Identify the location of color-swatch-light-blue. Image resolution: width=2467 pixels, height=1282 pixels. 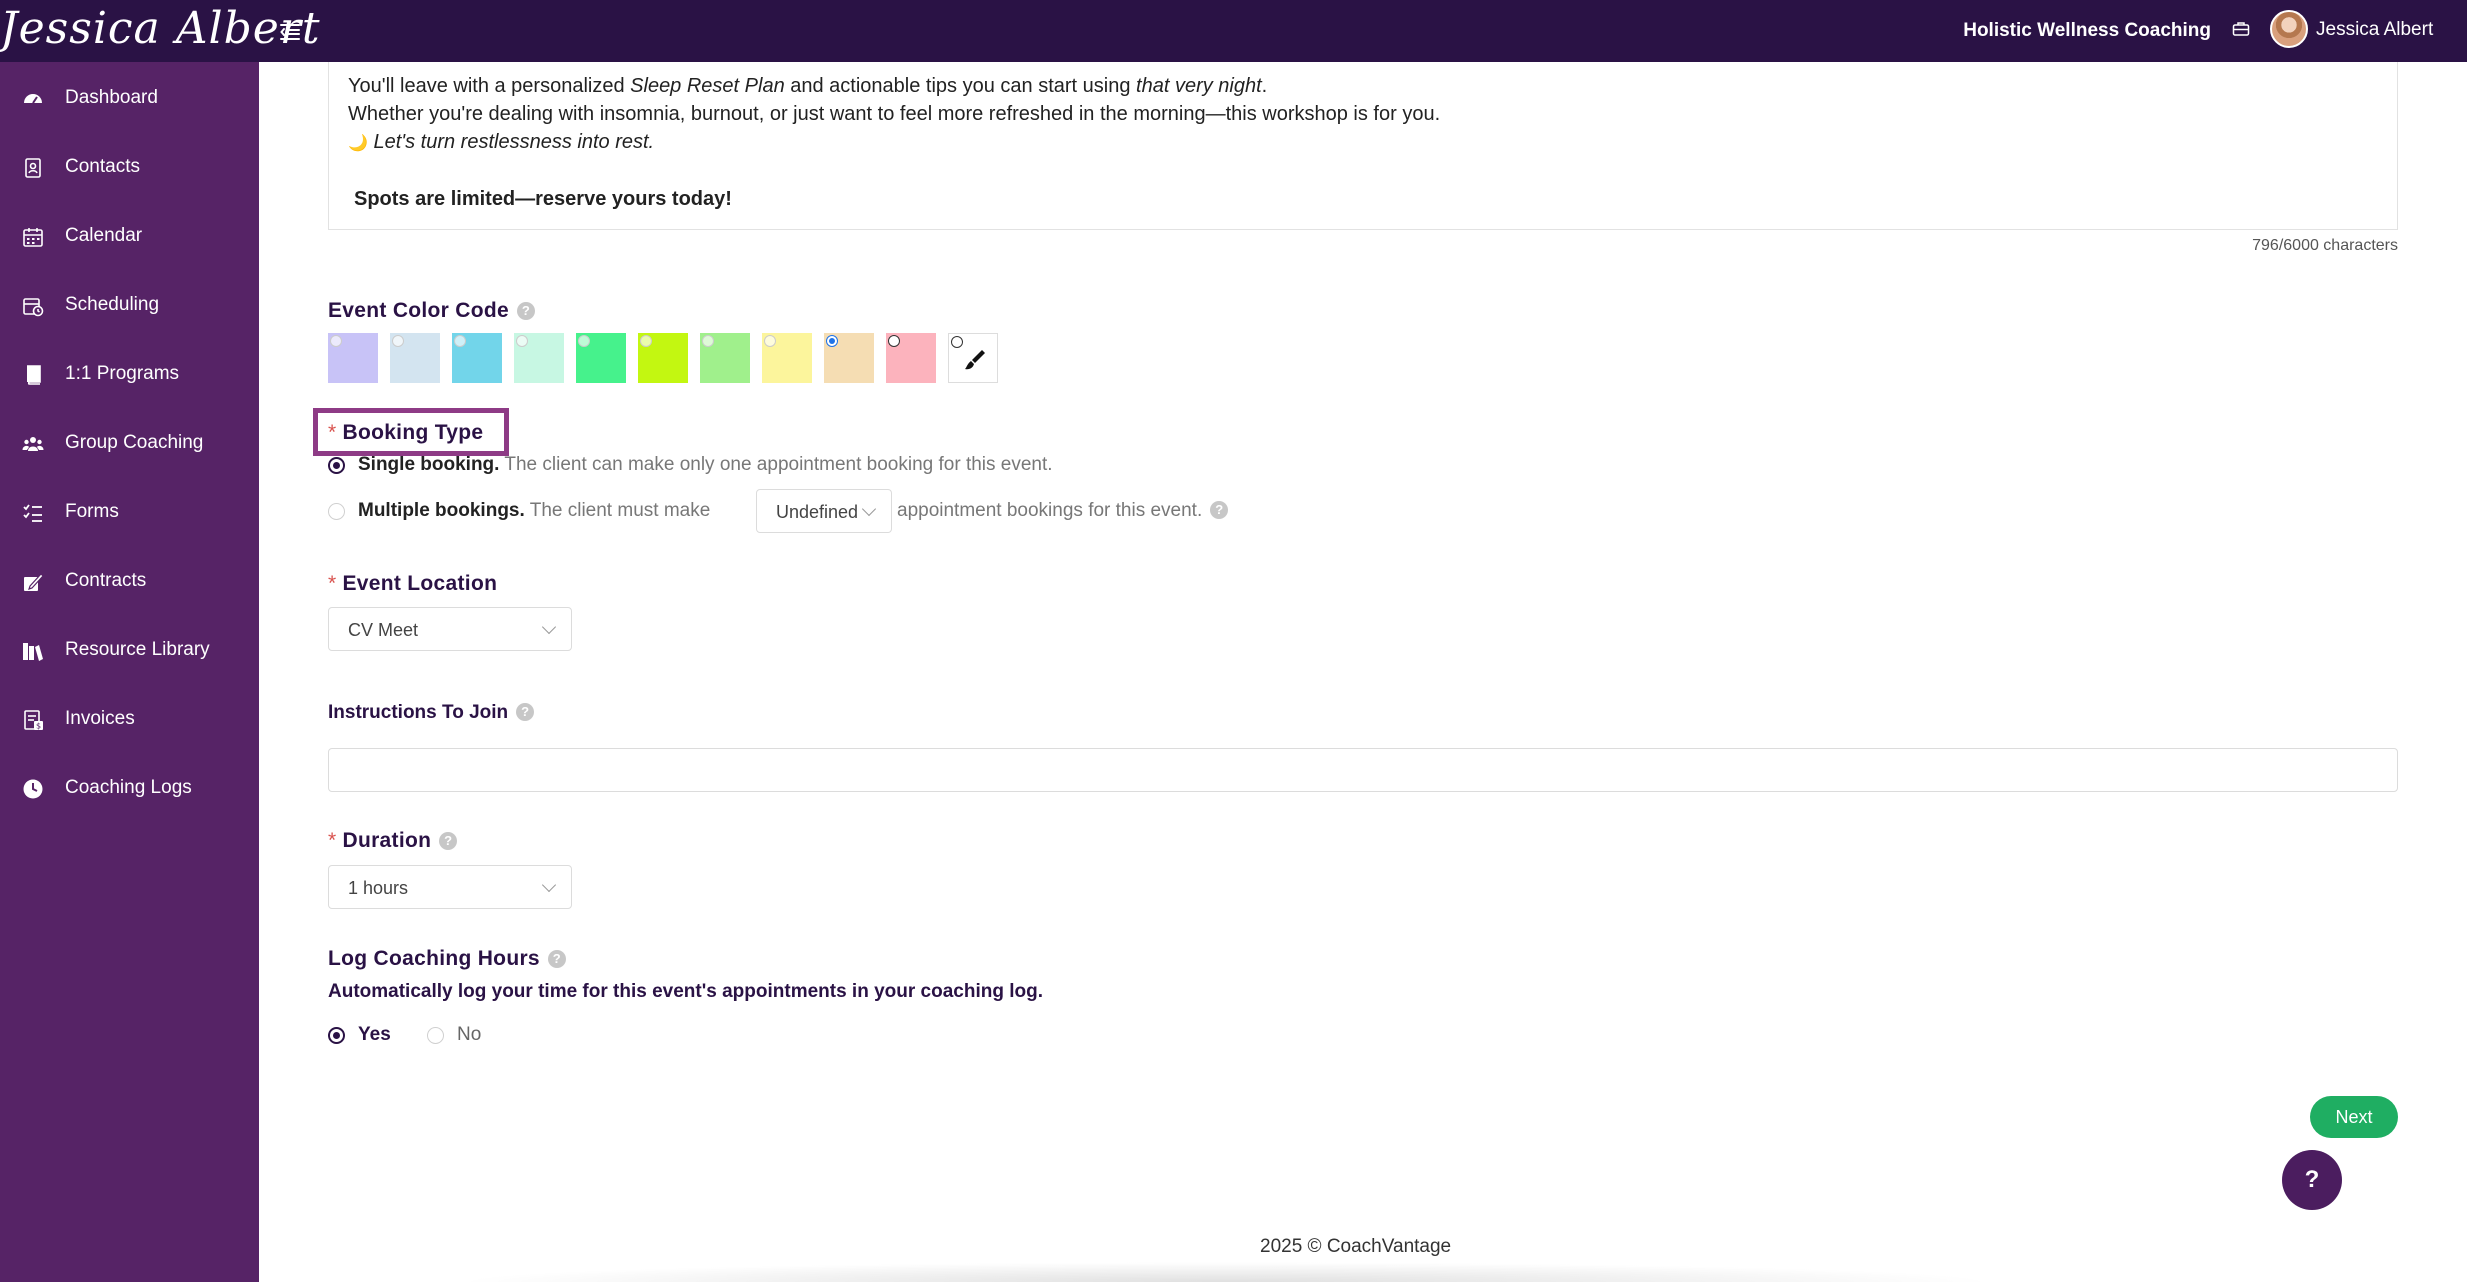
(415, 358).